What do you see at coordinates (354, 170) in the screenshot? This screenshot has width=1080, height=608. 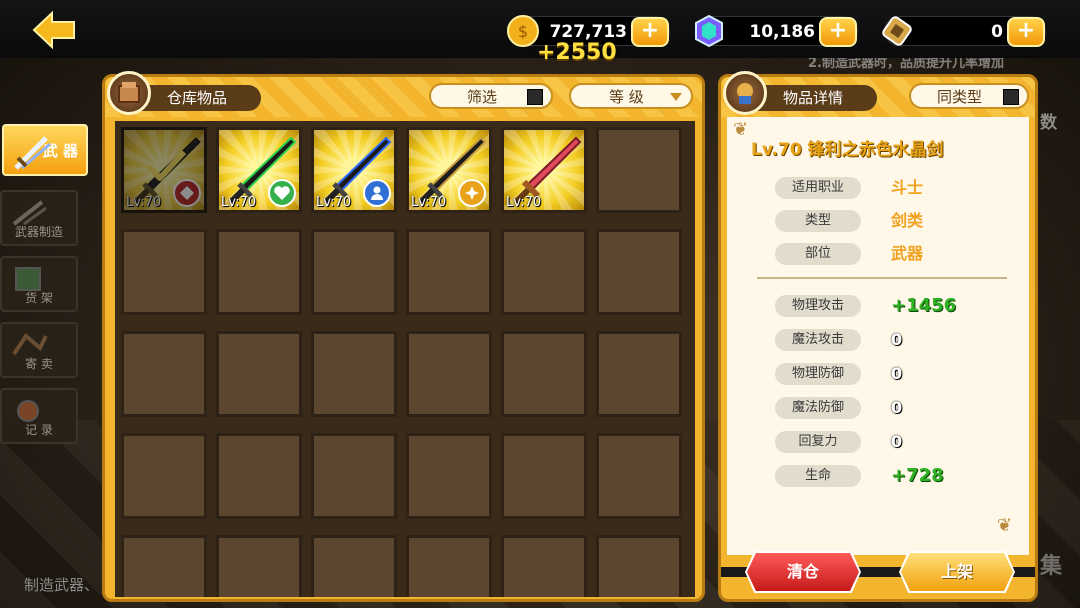 I see `inventory-slot-3: Lv:70` at bounding box center [354, 170].